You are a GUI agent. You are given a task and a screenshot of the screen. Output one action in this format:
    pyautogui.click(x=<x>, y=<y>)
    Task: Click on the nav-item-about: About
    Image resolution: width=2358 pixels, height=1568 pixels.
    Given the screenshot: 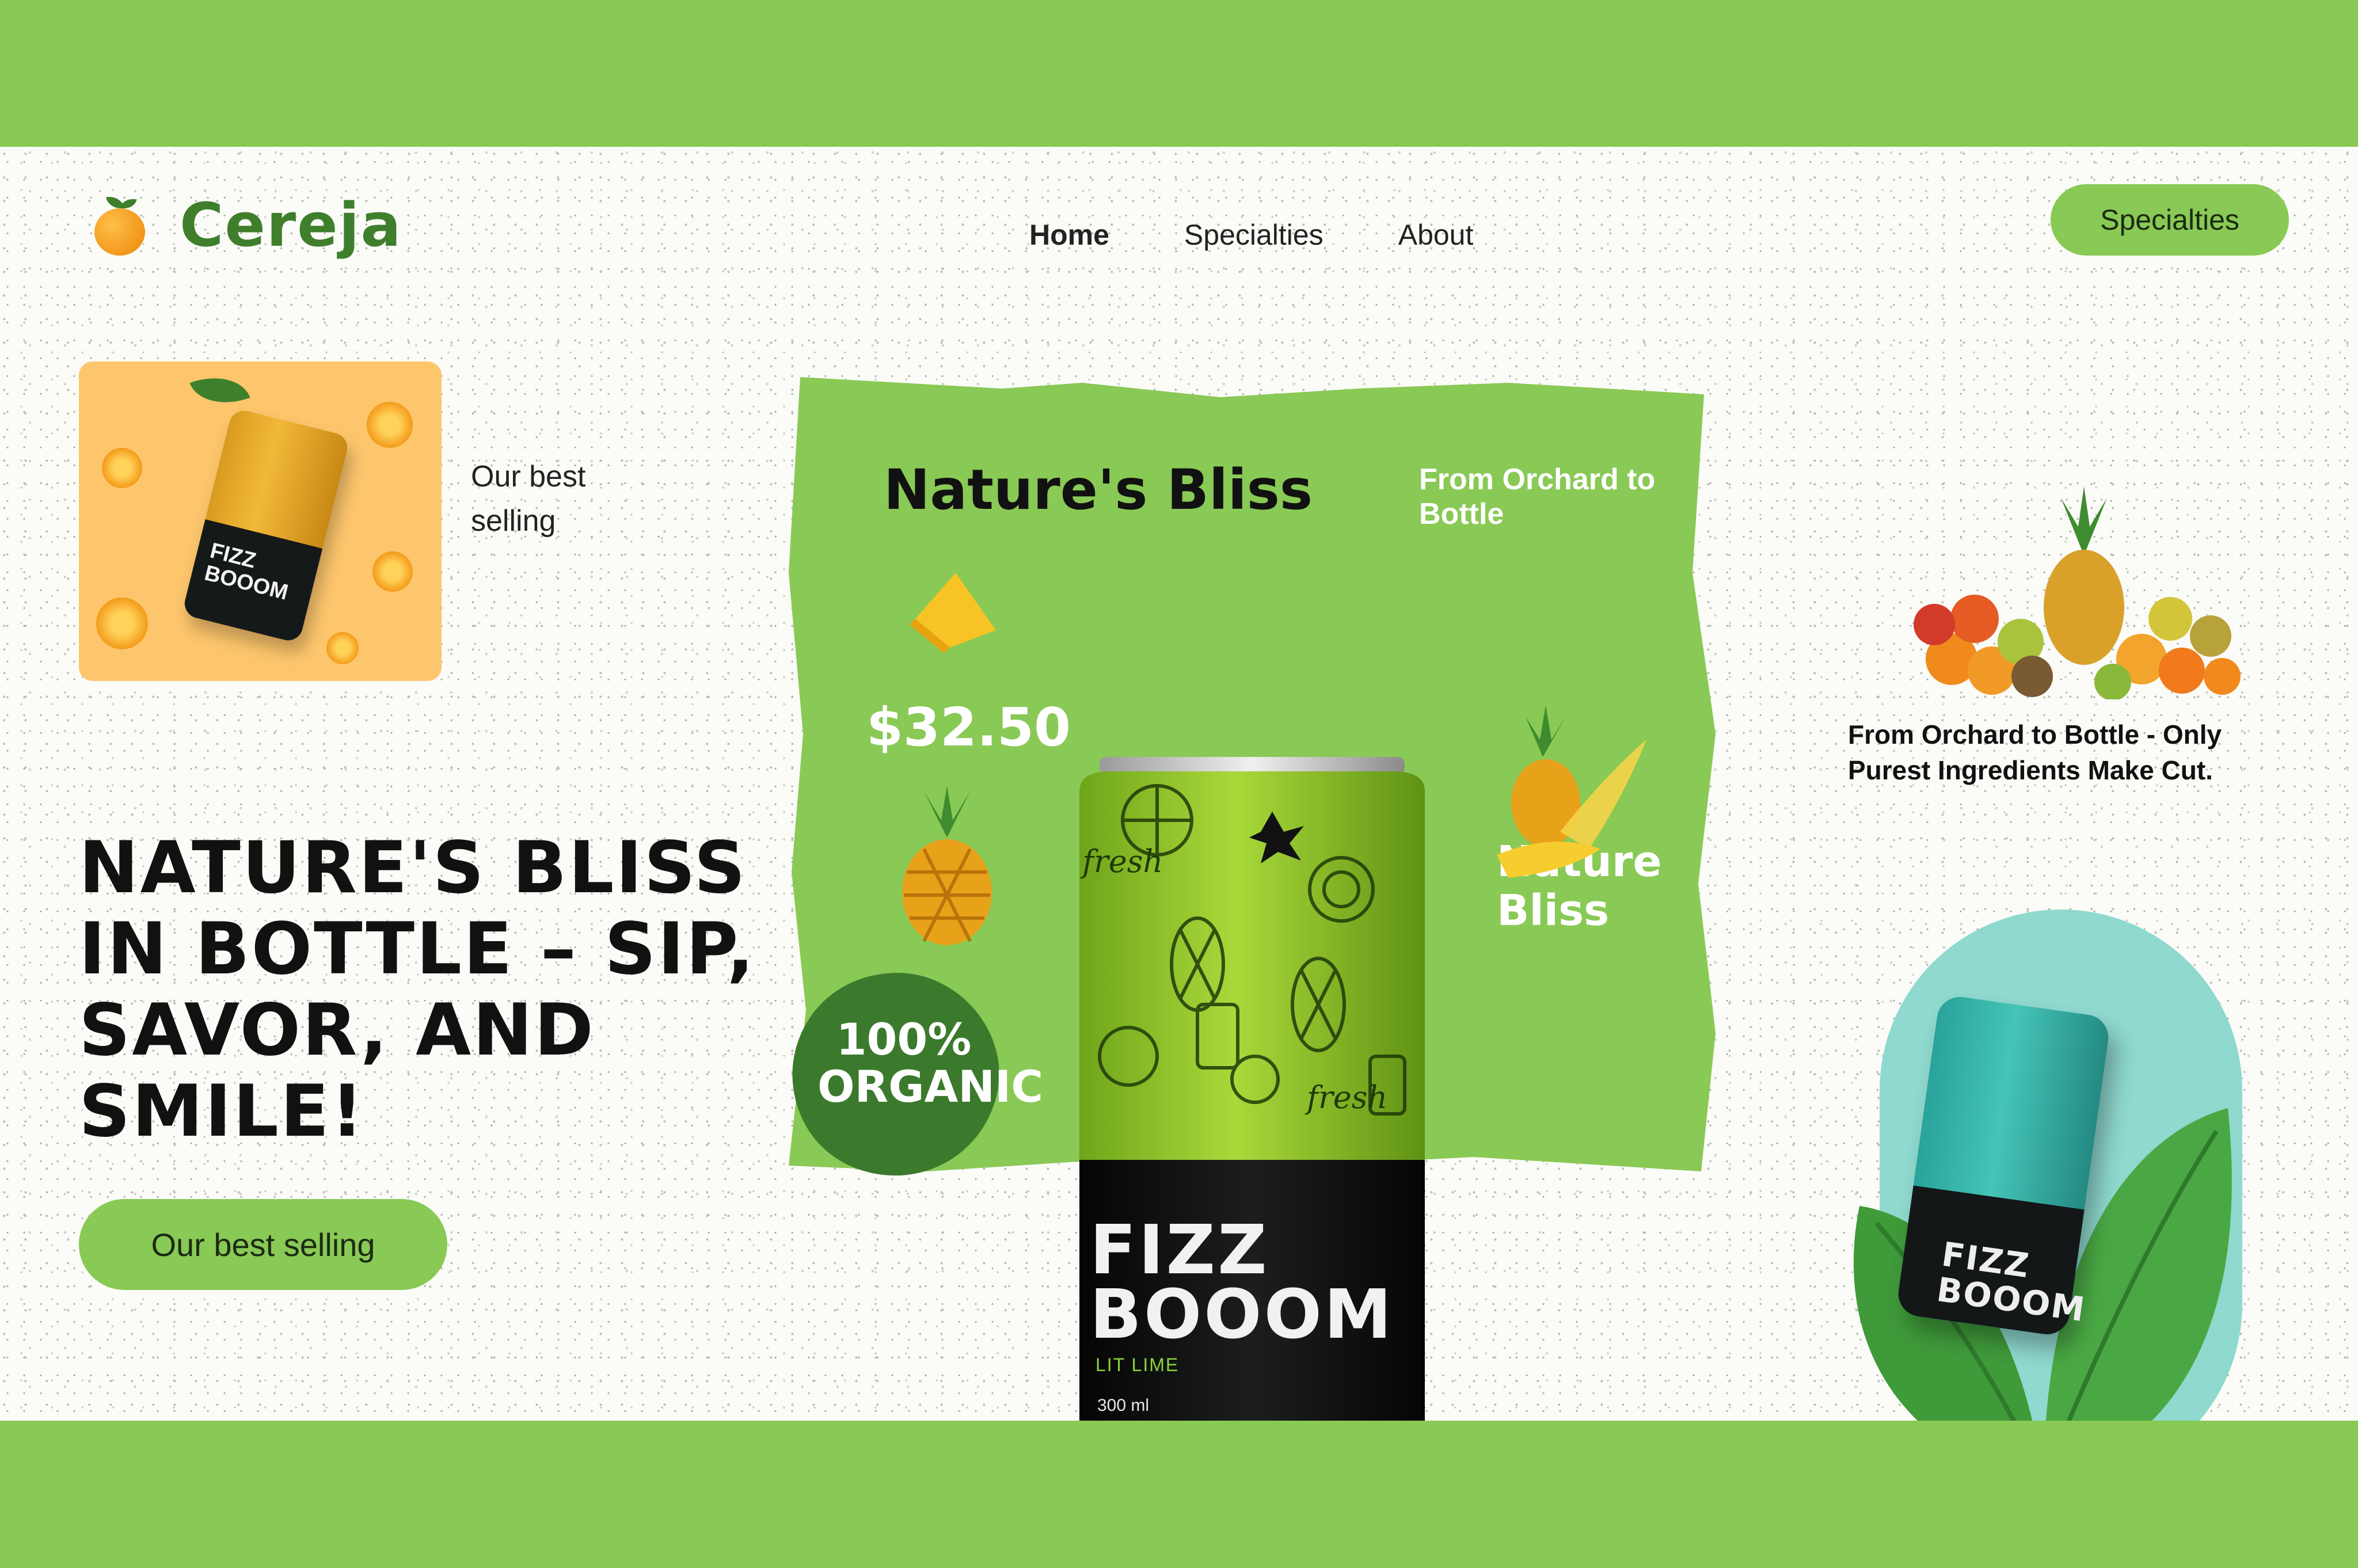 What is the action you would take?
    pyautogui.click(x=1436, y=235)
    